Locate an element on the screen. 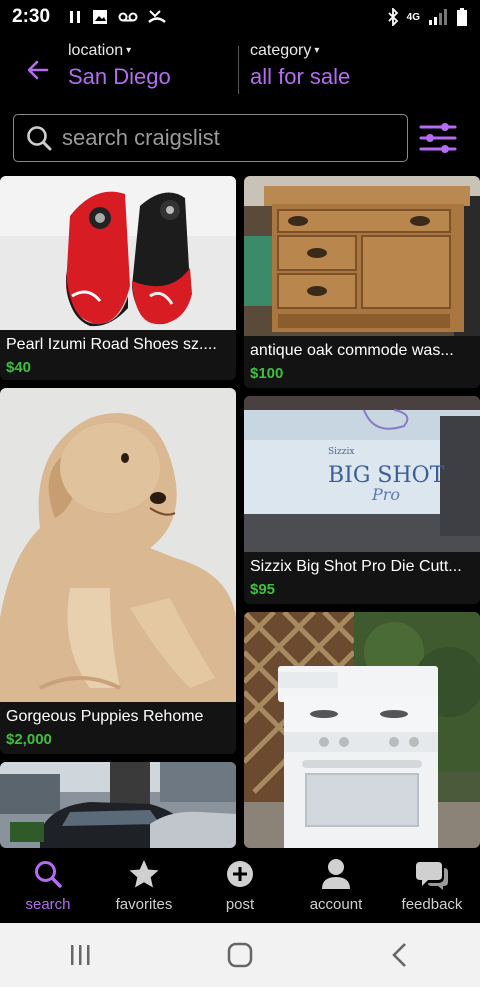  category-value: all for sale is located at coordinates (300, 76).